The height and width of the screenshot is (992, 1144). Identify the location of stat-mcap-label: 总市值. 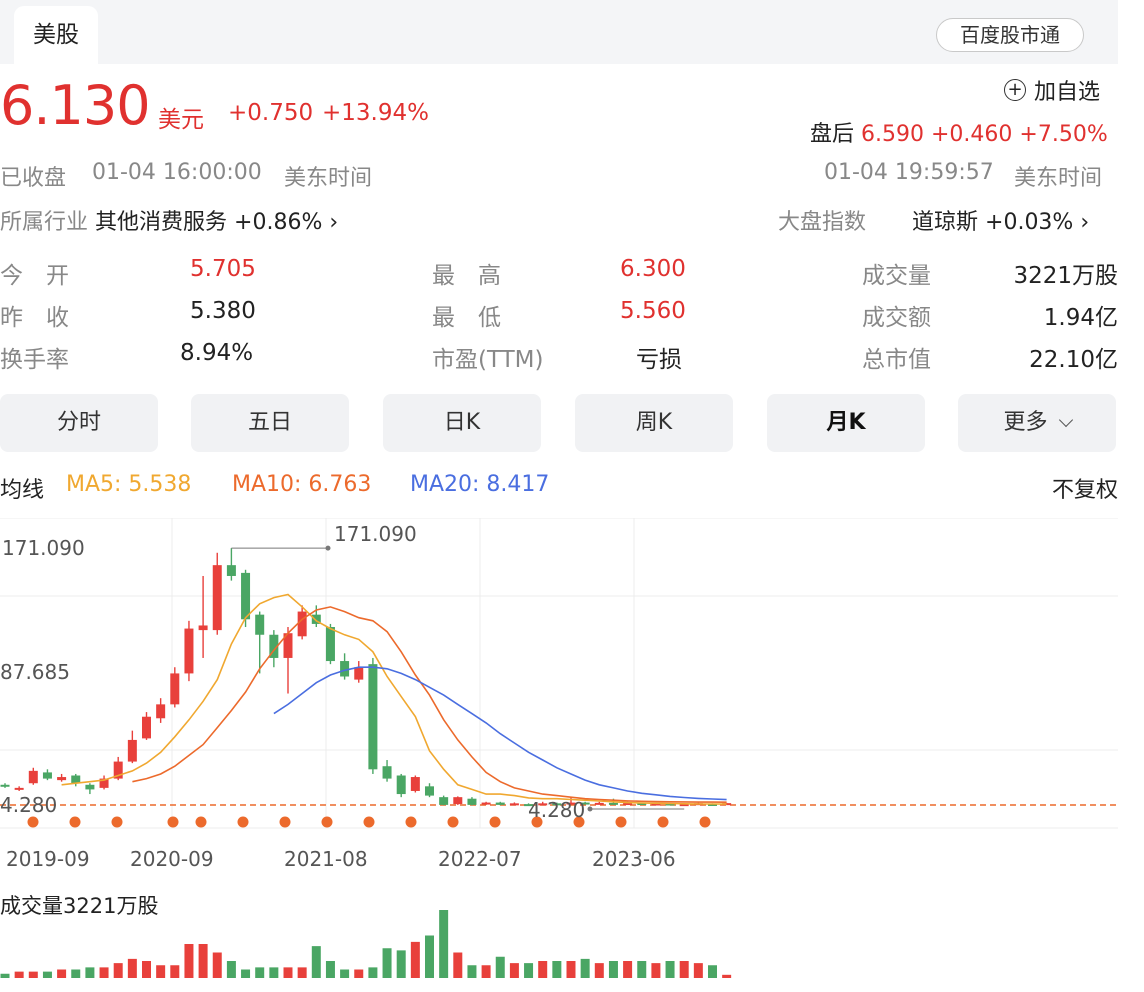
(896, 360).